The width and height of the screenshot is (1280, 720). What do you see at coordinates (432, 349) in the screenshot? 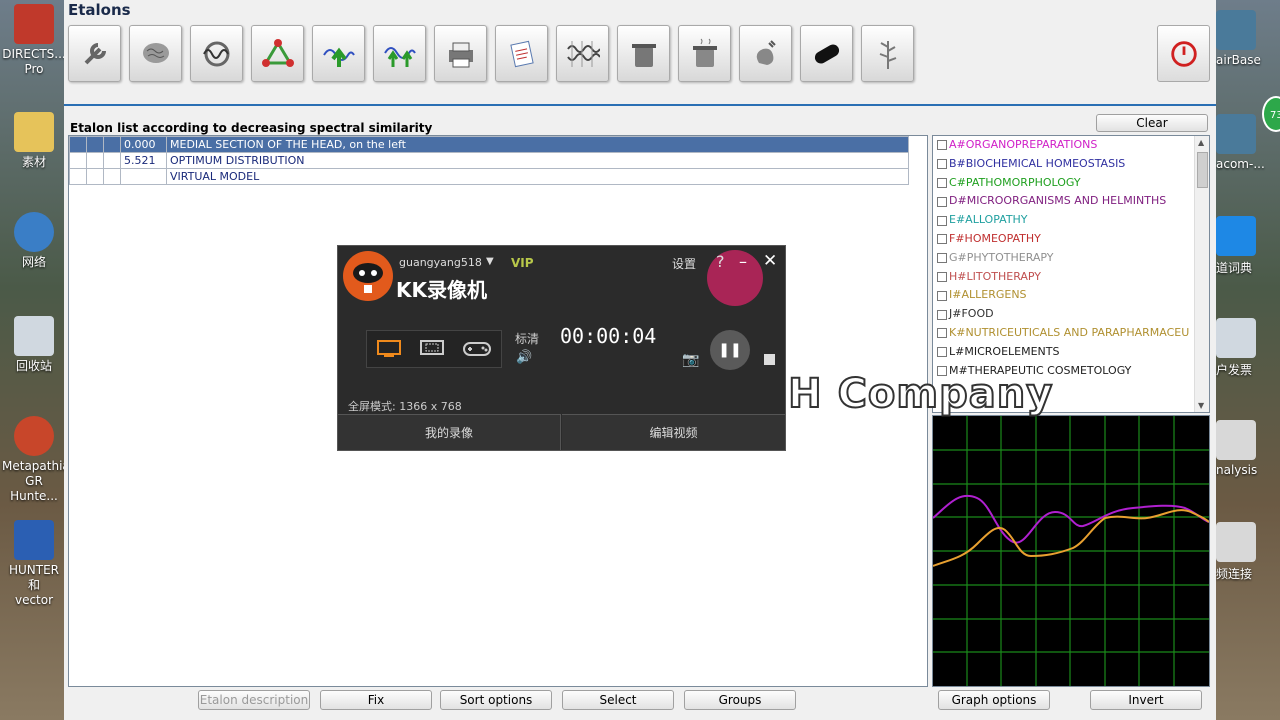
I see `region-mode-icon` at bounding box center [432, 349].